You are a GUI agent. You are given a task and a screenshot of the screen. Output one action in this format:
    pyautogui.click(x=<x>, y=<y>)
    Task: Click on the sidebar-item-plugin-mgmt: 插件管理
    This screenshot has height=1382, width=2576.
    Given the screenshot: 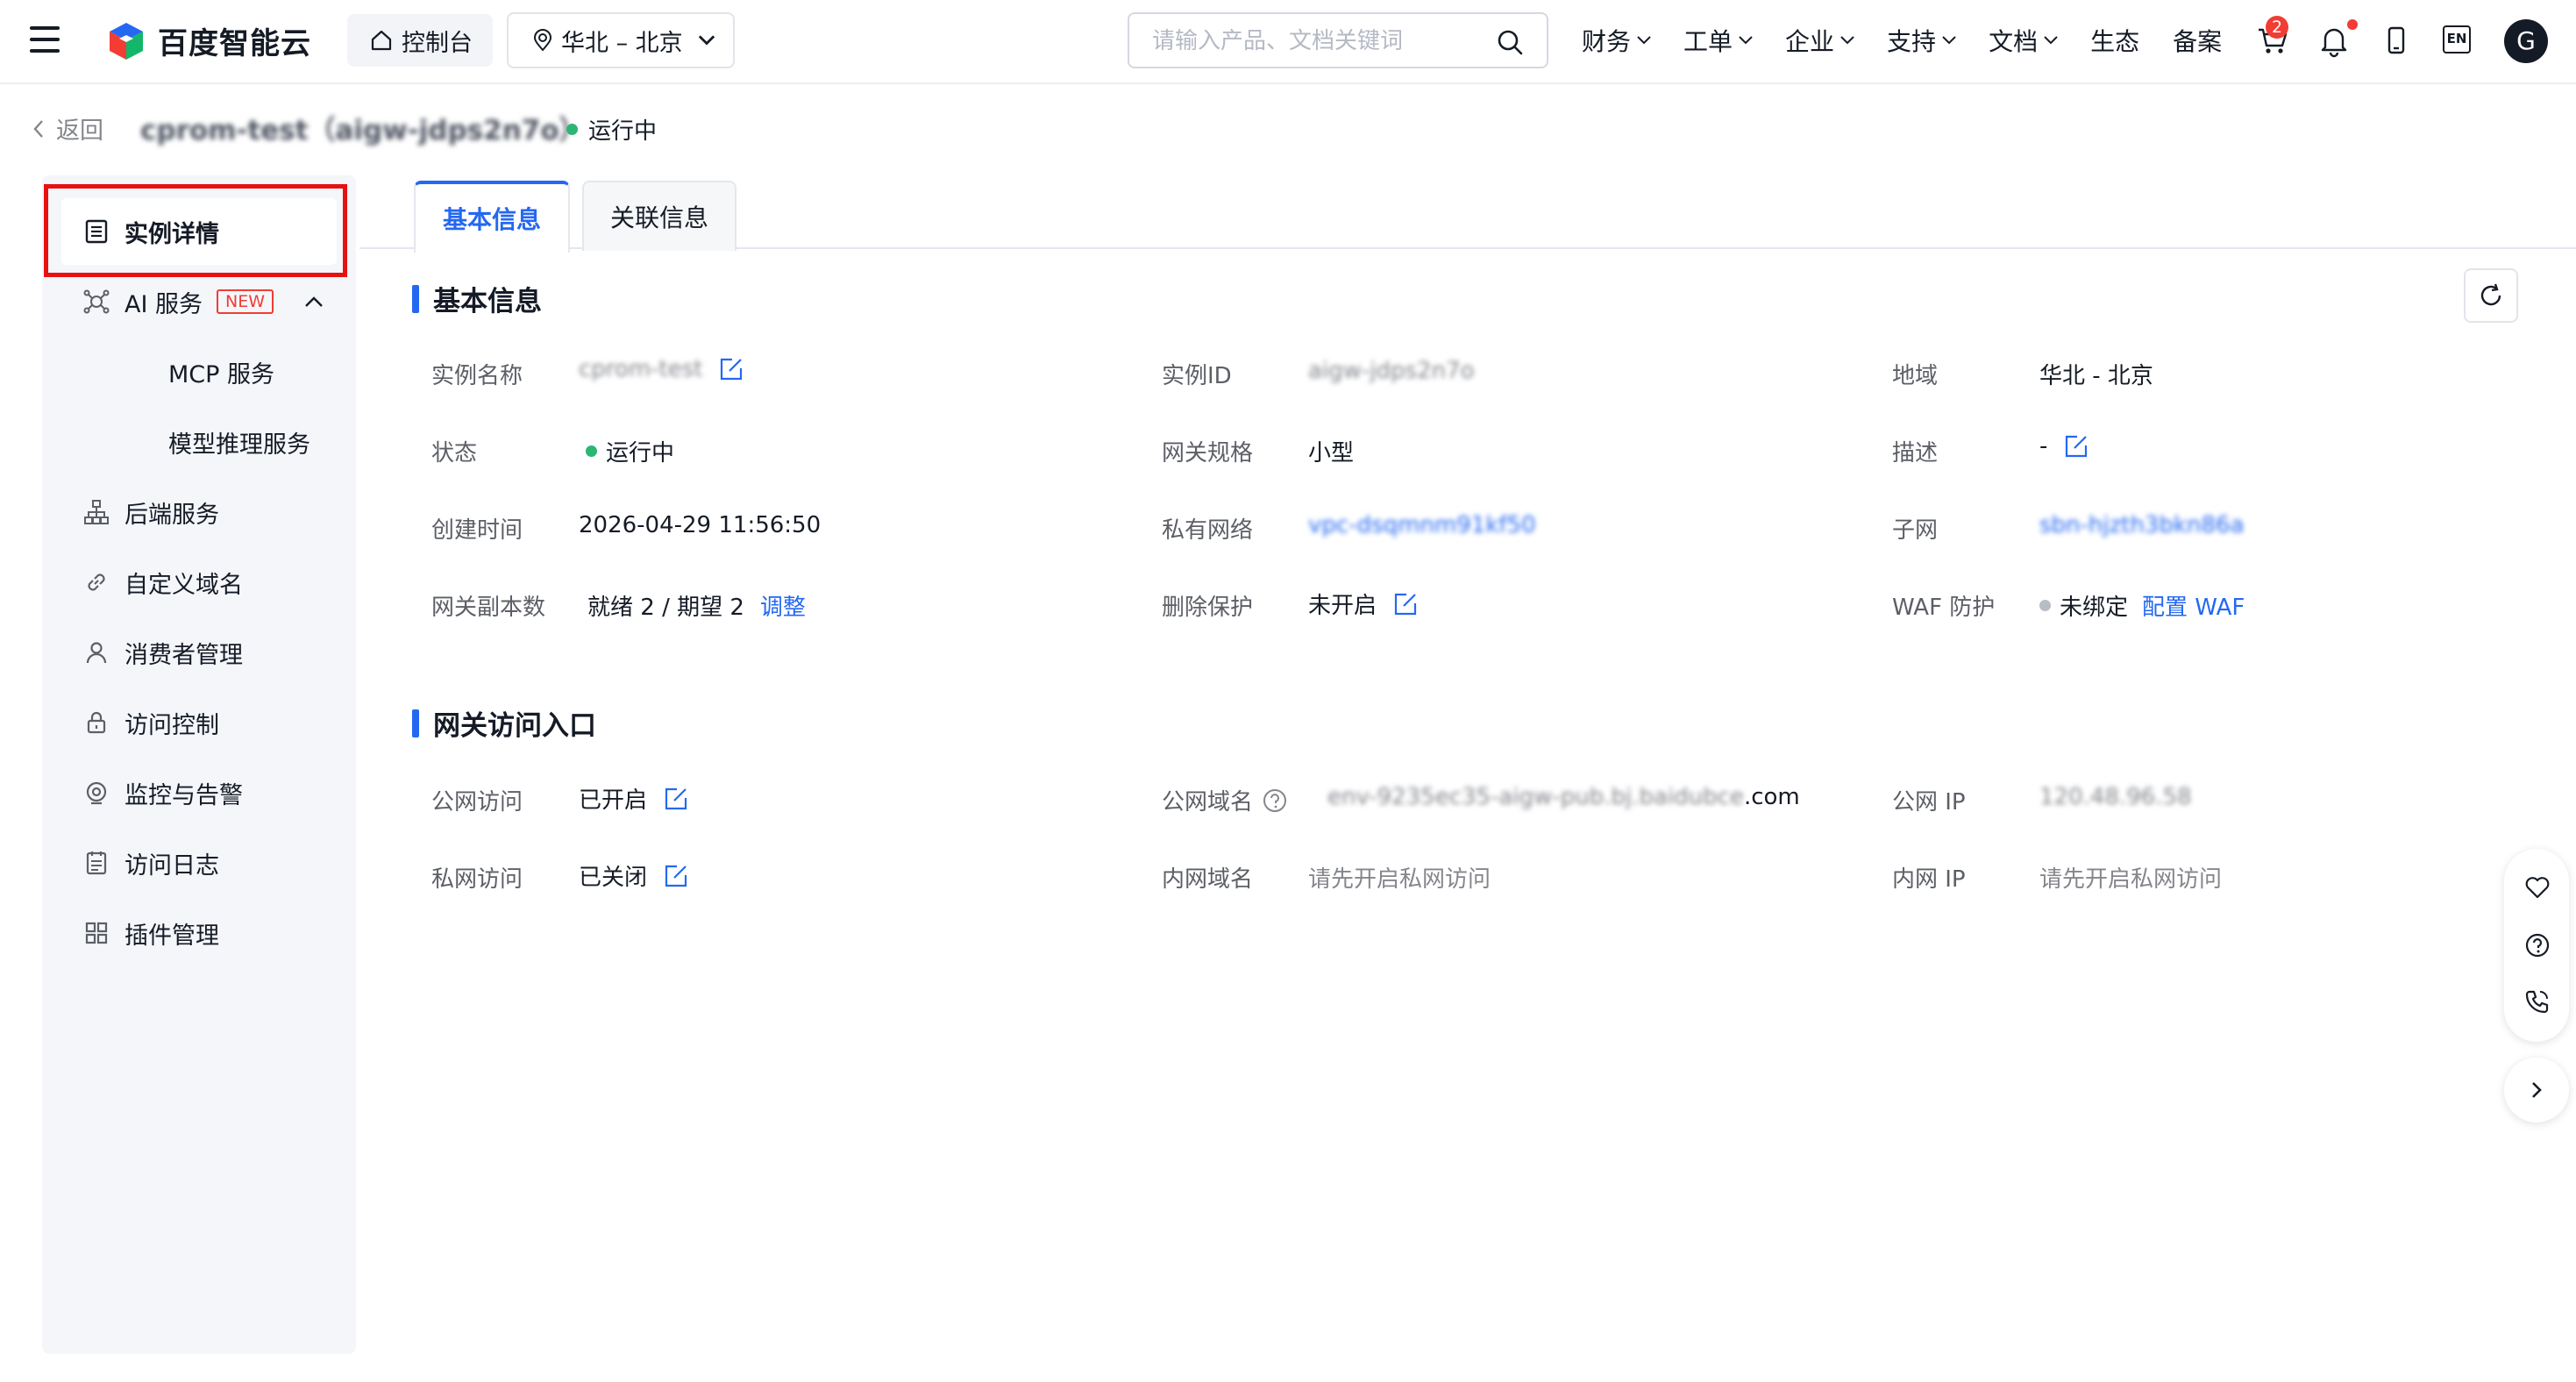 What is the action you would take?
    pyautogui.click(x=199, y=933)
    